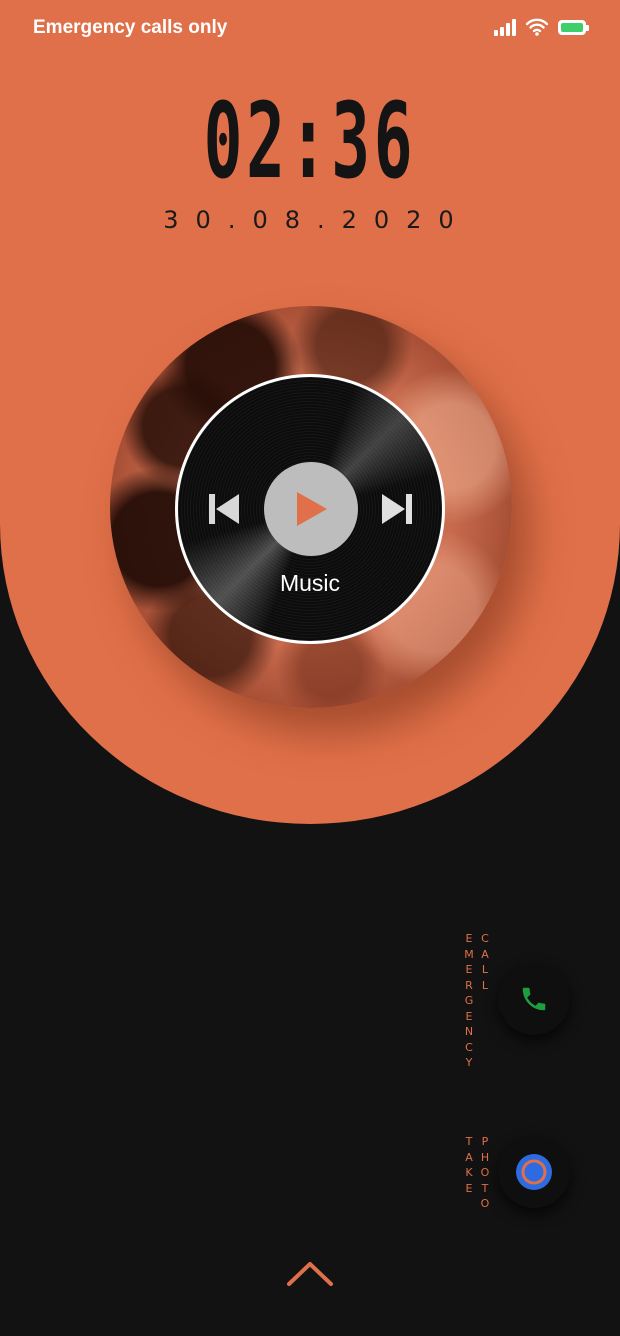  I want to click on wifi-icon, so click(537, 27).